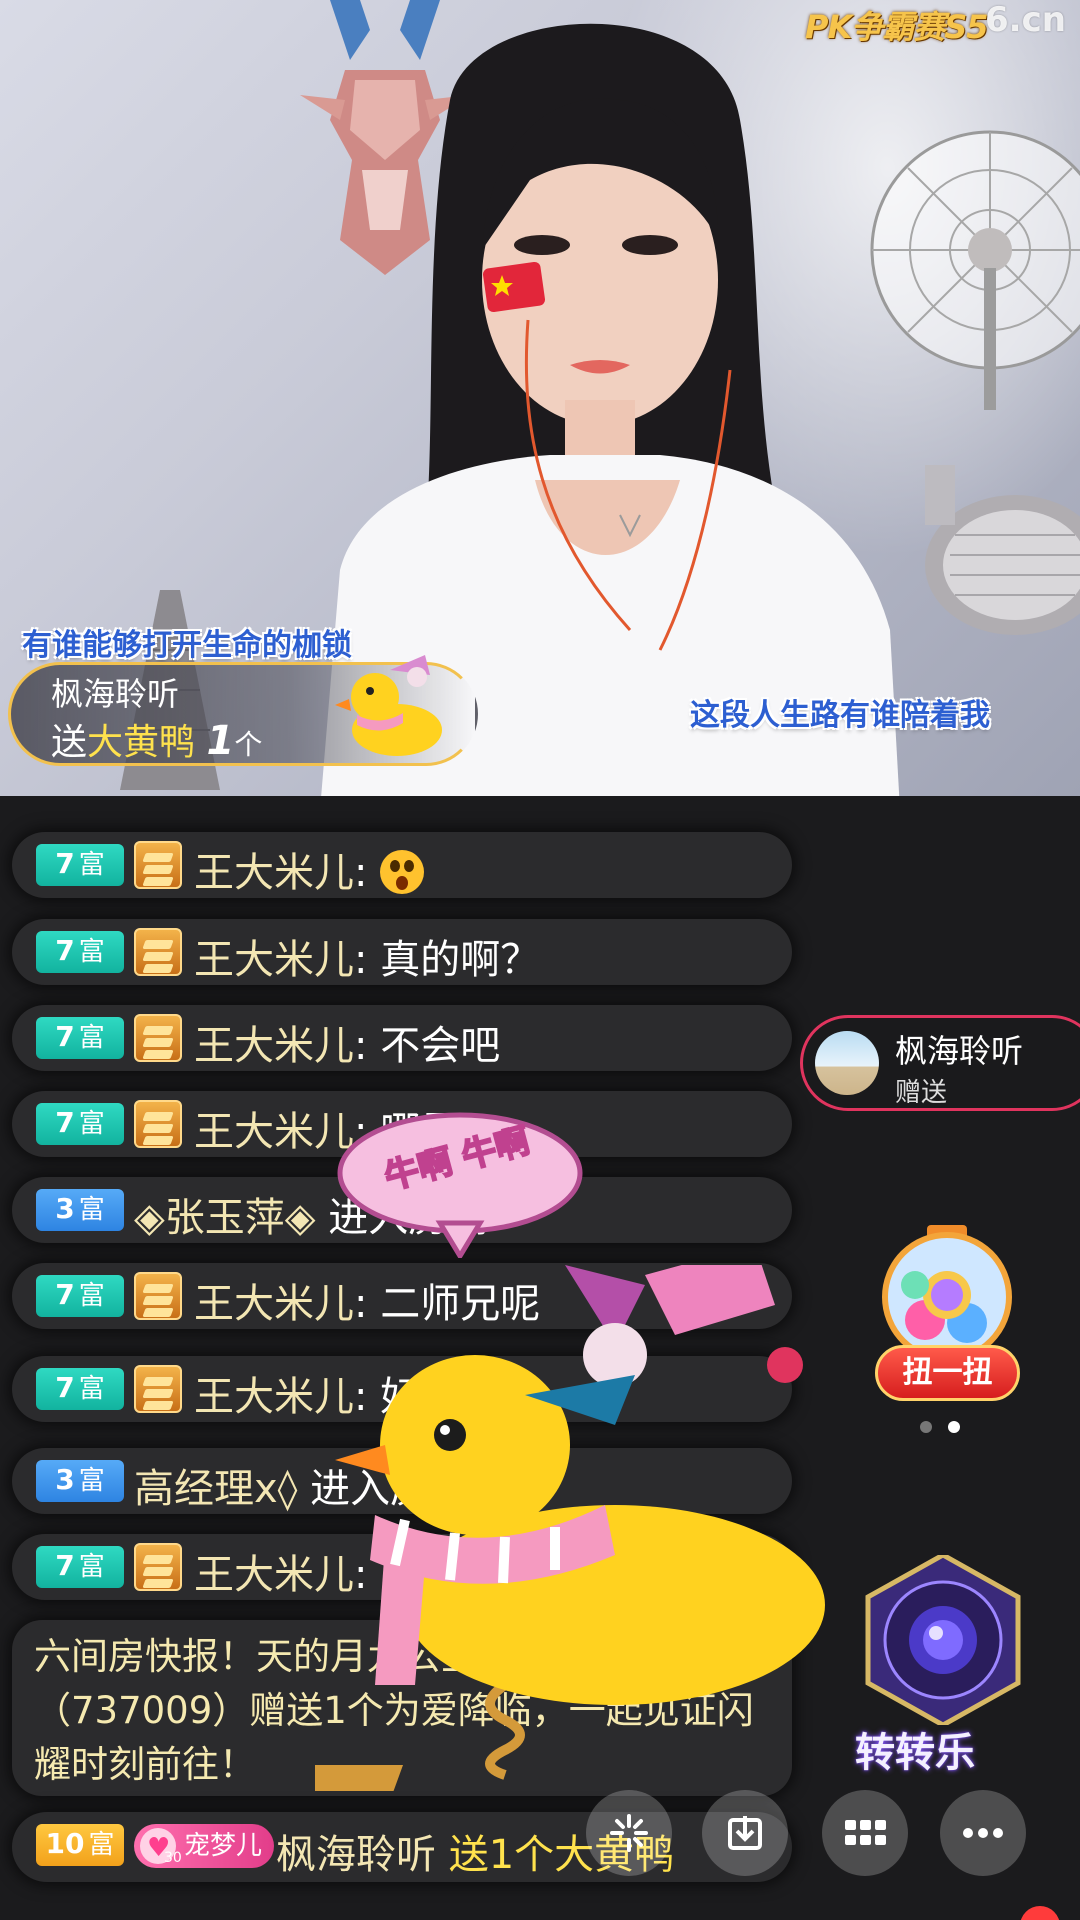 The width and height of the screenshot is (1080, 1920). What do you see at coordinates (215, 1489) in the screenshot?
I see `chat-username: 高经理x◊` at bounding box center [215, 1489].